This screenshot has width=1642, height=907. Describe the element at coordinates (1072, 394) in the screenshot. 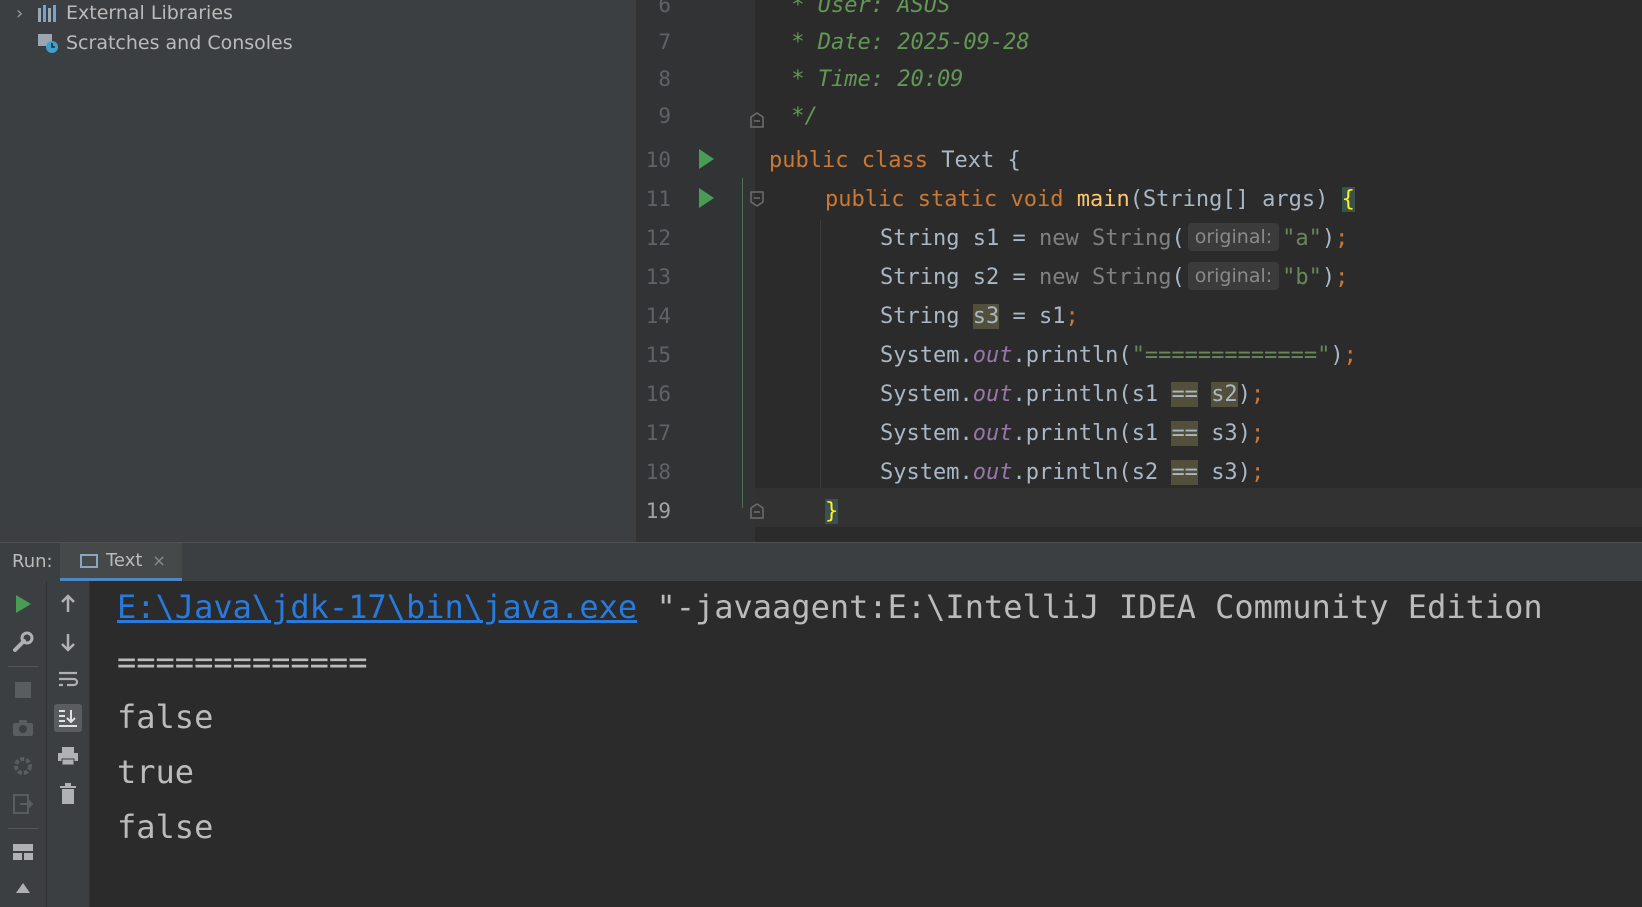

I see `code-line-16: System.out.println(s1 == s2);` at that location.